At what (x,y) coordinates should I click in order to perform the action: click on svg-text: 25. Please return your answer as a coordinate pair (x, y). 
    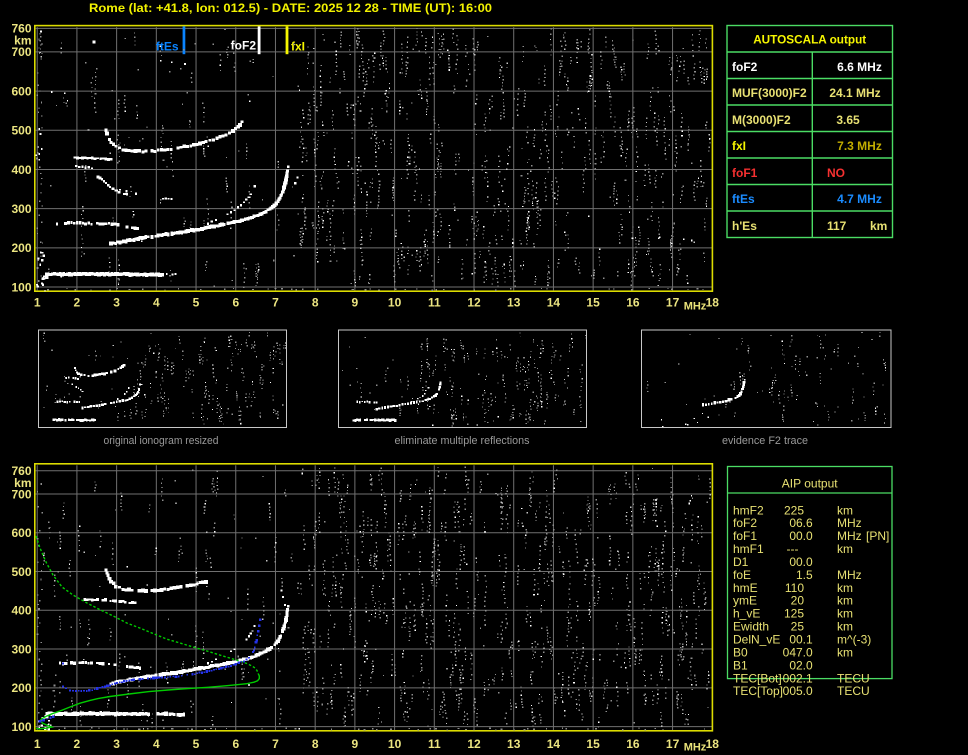
    Looking at the image, I should click on (798, 627).